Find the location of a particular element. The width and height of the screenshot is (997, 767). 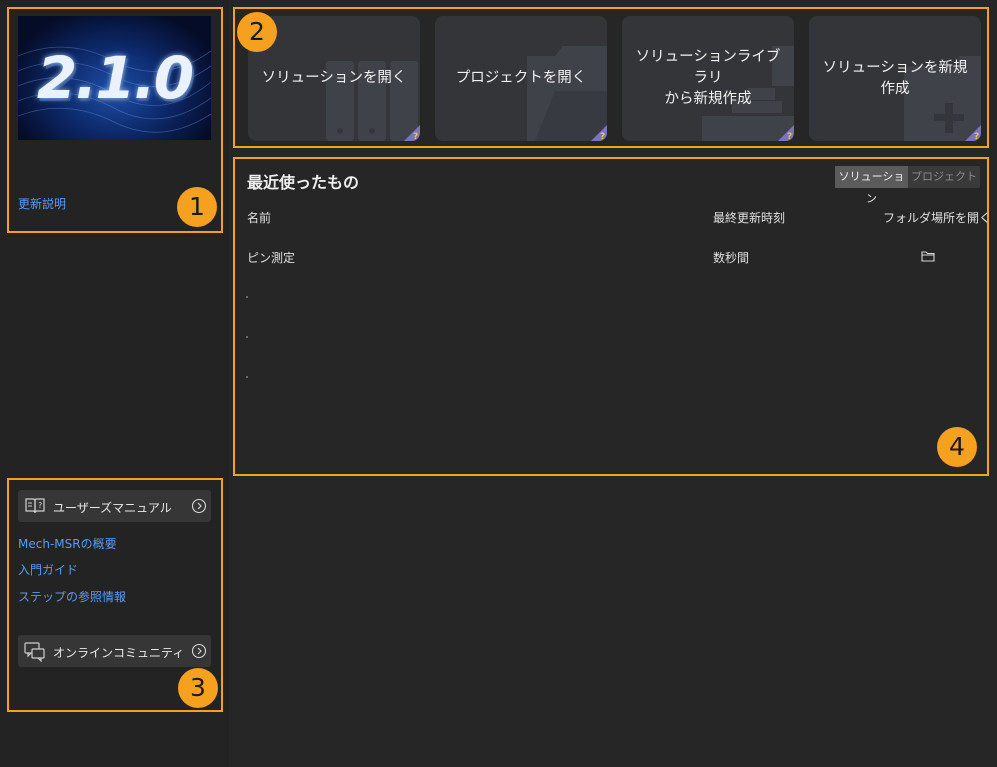

annotation-badge-4: 4 is located at coordinates (957, 447).